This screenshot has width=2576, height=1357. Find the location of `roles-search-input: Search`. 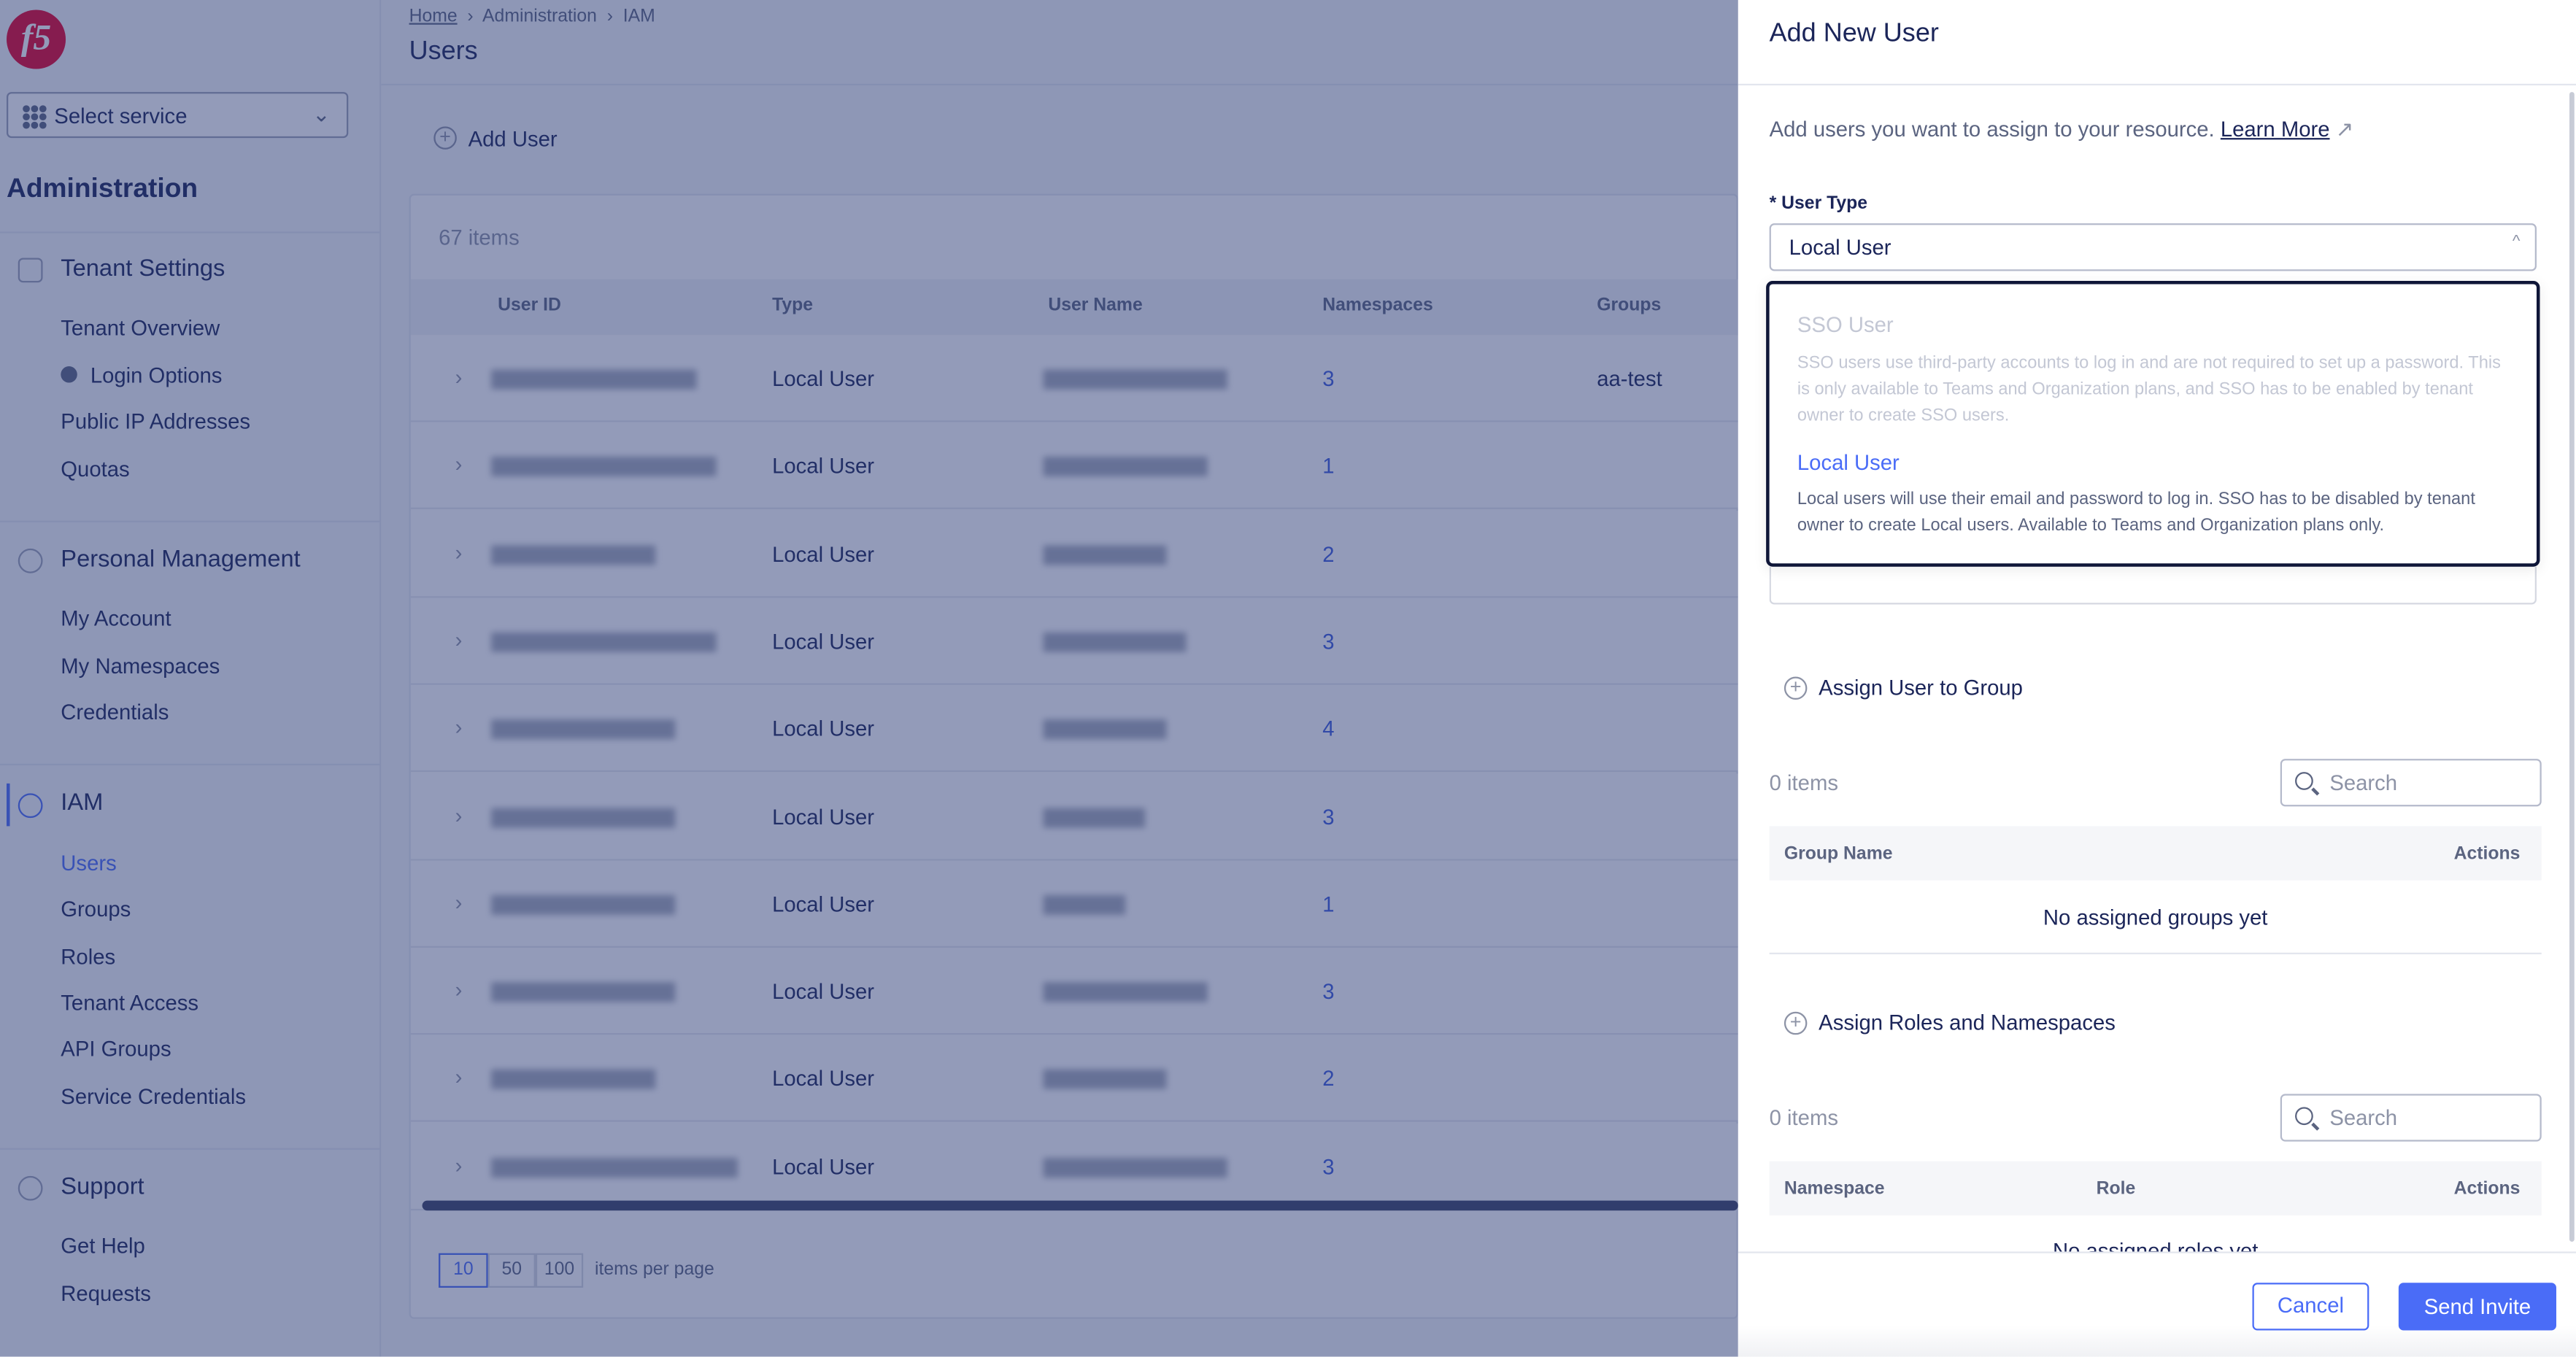

roles-search-input: Search is located at coordinates (2411, 1118).